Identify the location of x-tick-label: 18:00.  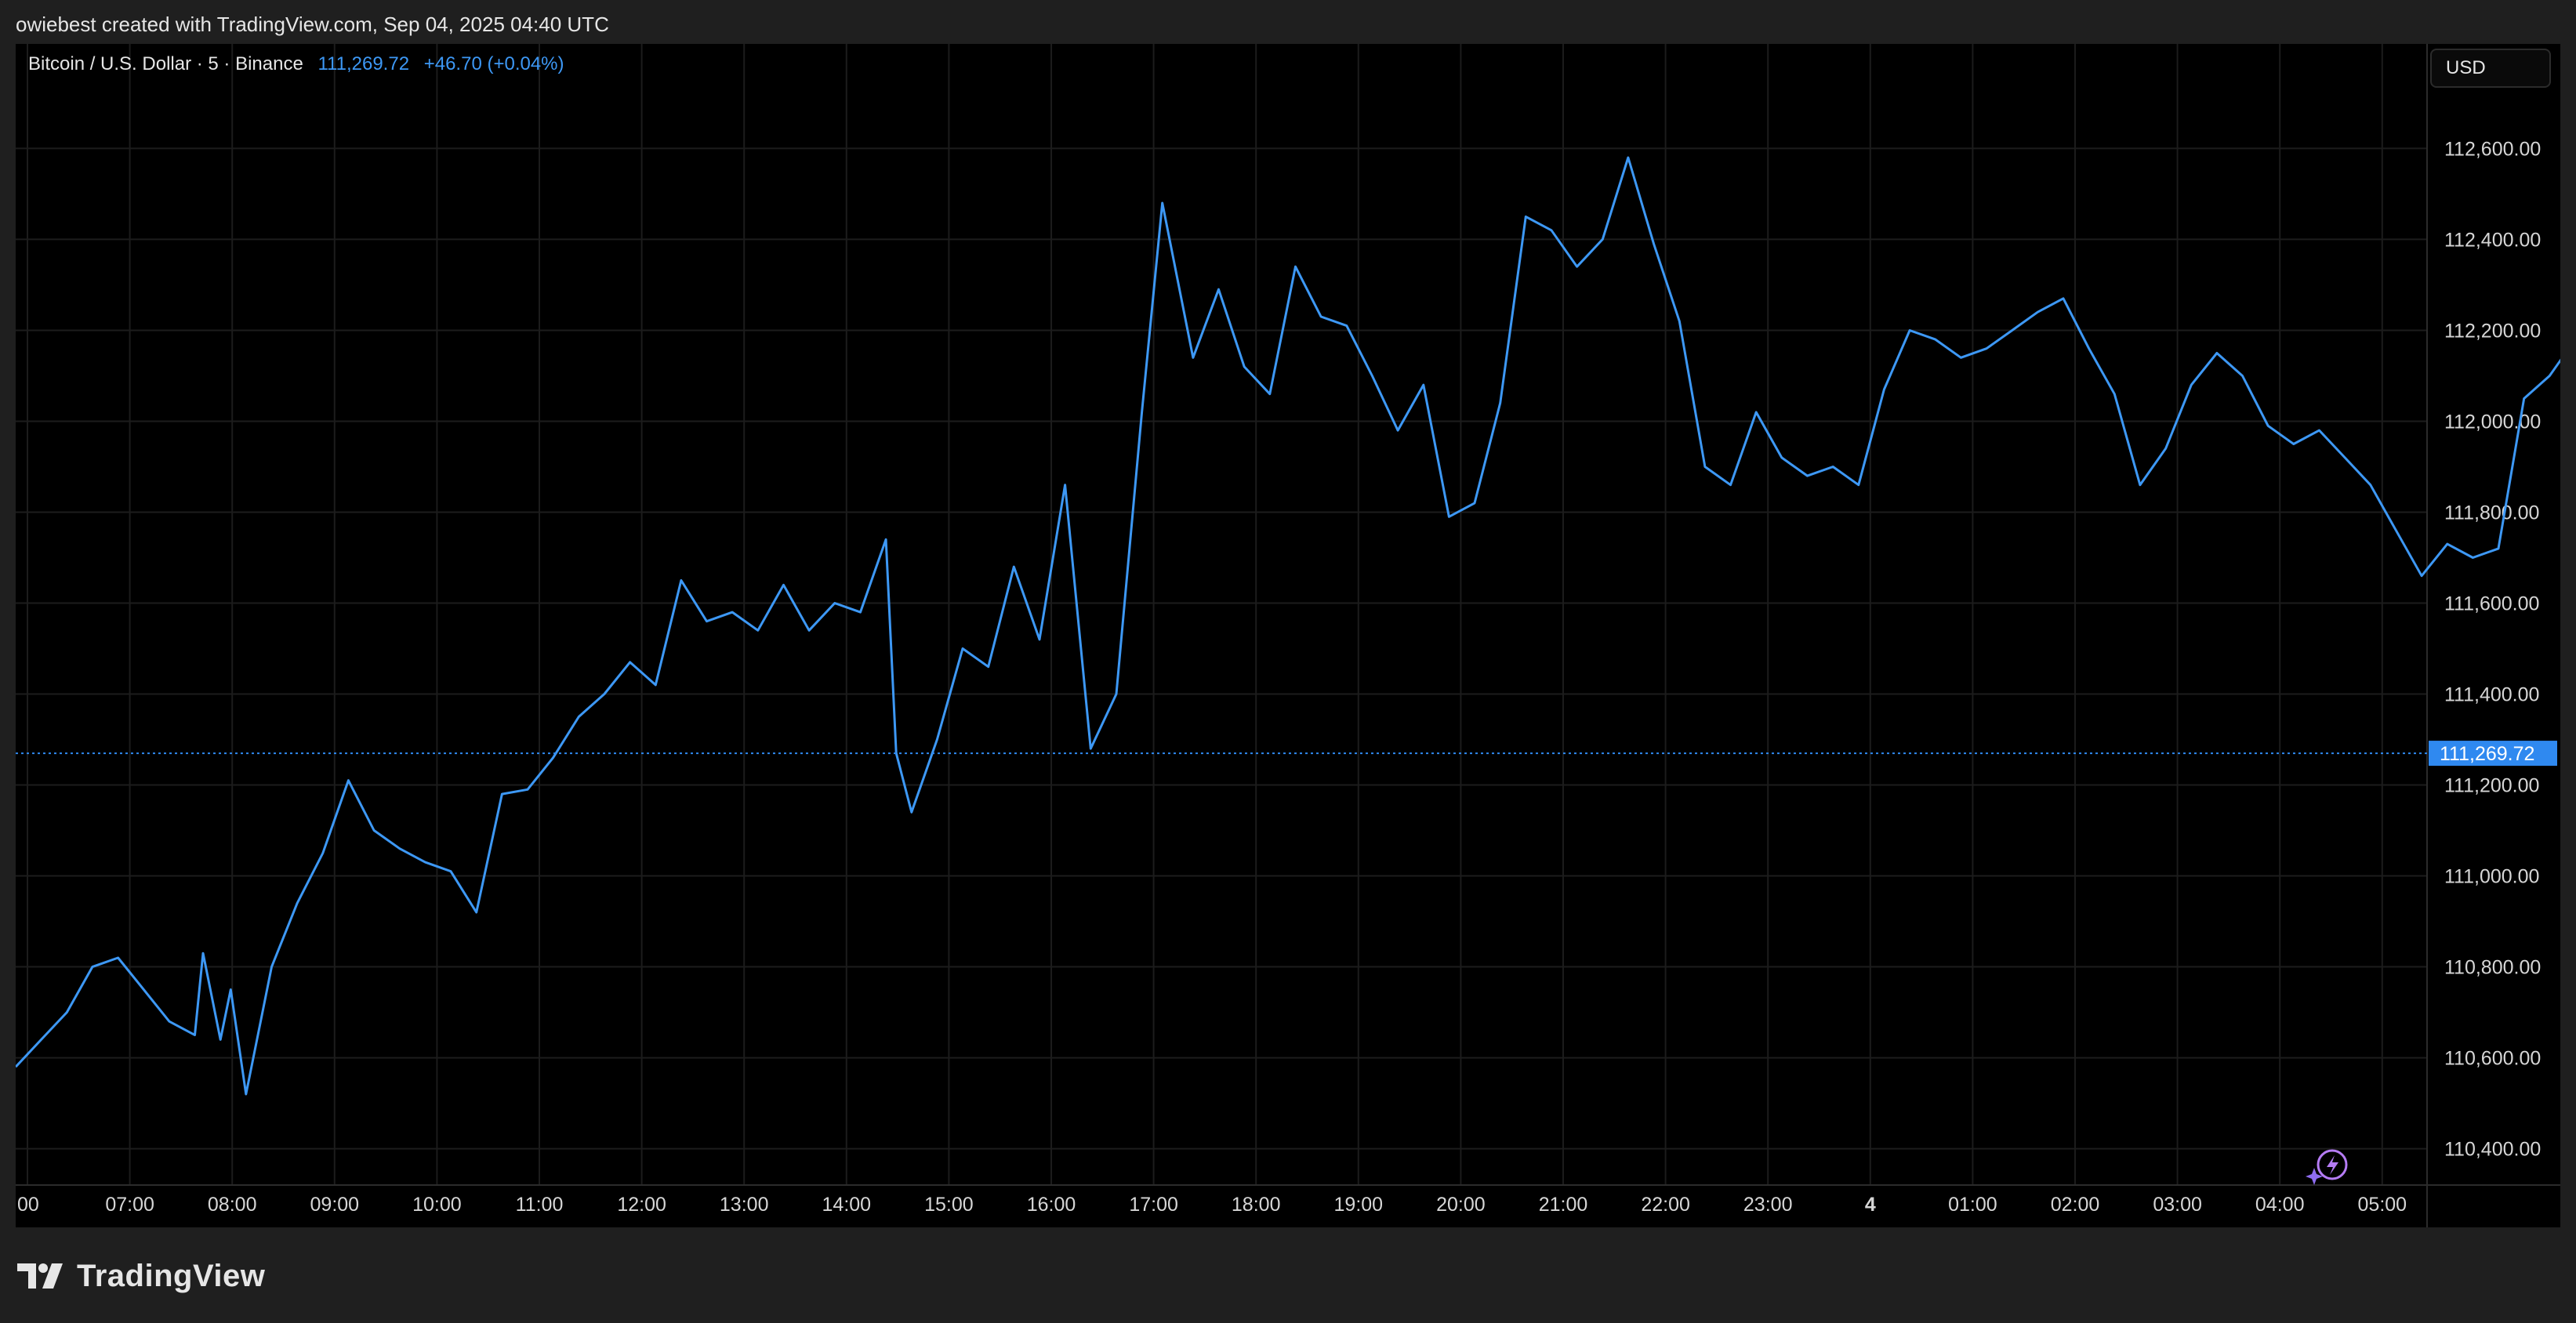
(1257, 1205).